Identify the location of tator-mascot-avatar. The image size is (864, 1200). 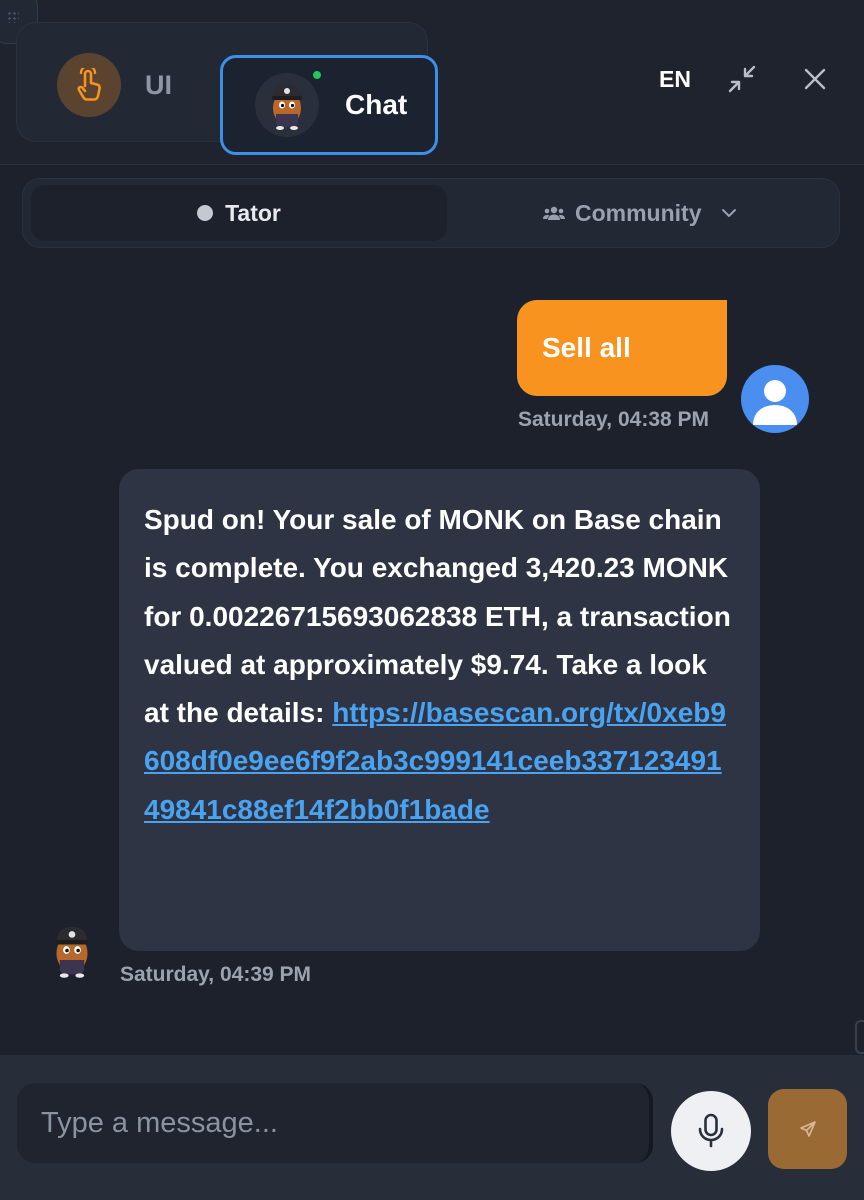
(72, 950).